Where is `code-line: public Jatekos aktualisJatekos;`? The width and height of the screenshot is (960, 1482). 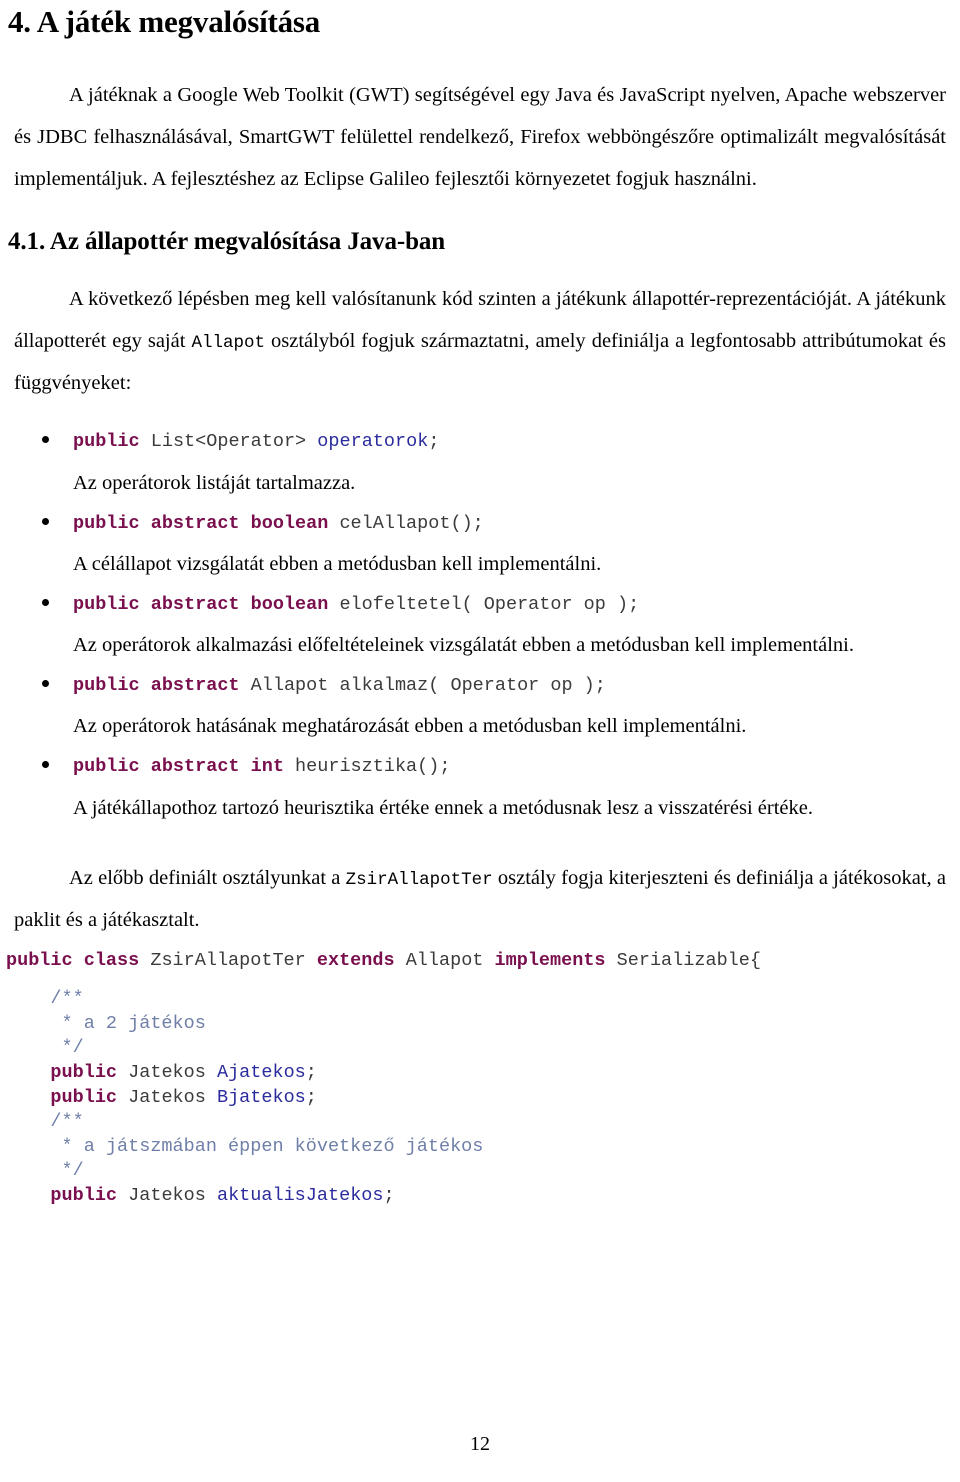 code-line: public Jatekos aktualisJatekos; is located at coordinates (483, 1196).